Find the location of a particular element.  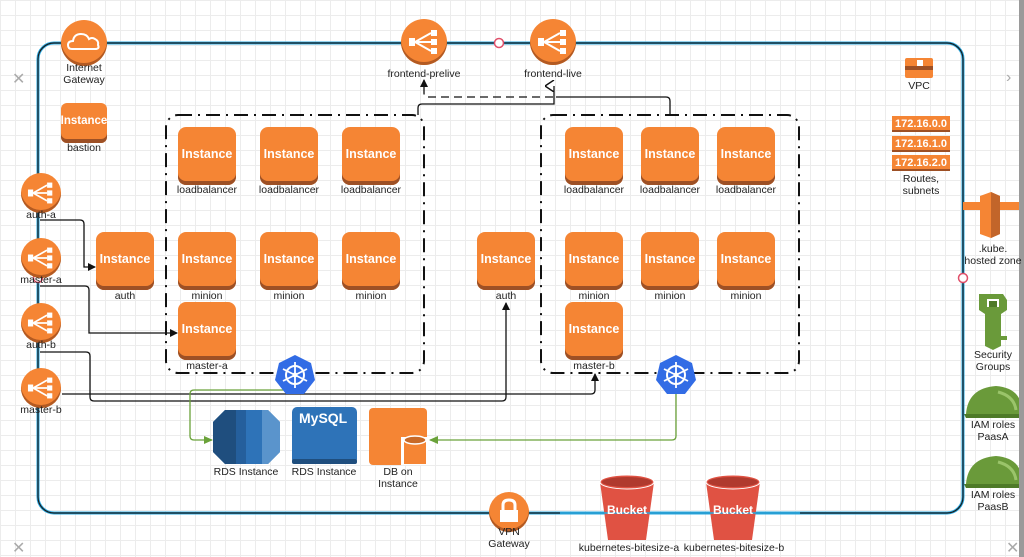

subnet-item: 172.16.0.0 is located at coordinates (921, 124).